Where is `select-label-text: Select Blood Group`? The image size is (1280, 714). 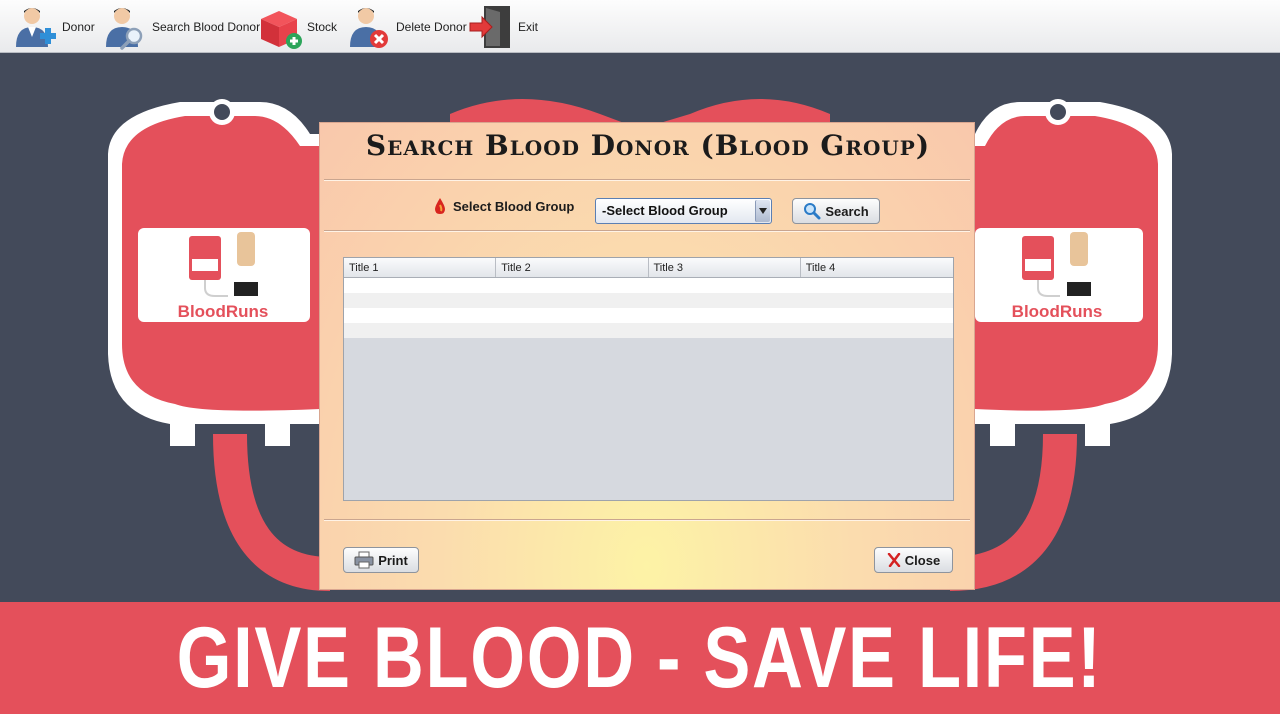
select-label-text: Select Blood Group is located at coordinates (514, 206).